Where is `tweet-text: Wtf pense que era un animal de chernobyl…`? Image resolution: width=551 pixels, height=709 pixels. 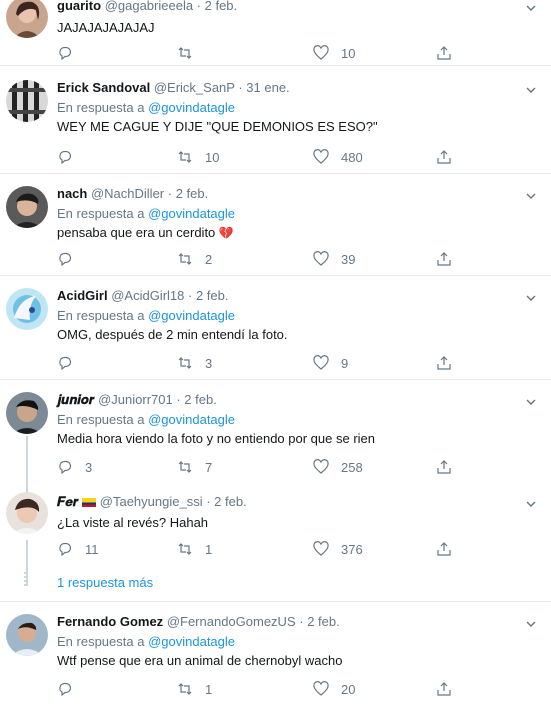
tweet-text: Wtf pense que era un animal de chernobyl… is located at coordinates (200, 660).